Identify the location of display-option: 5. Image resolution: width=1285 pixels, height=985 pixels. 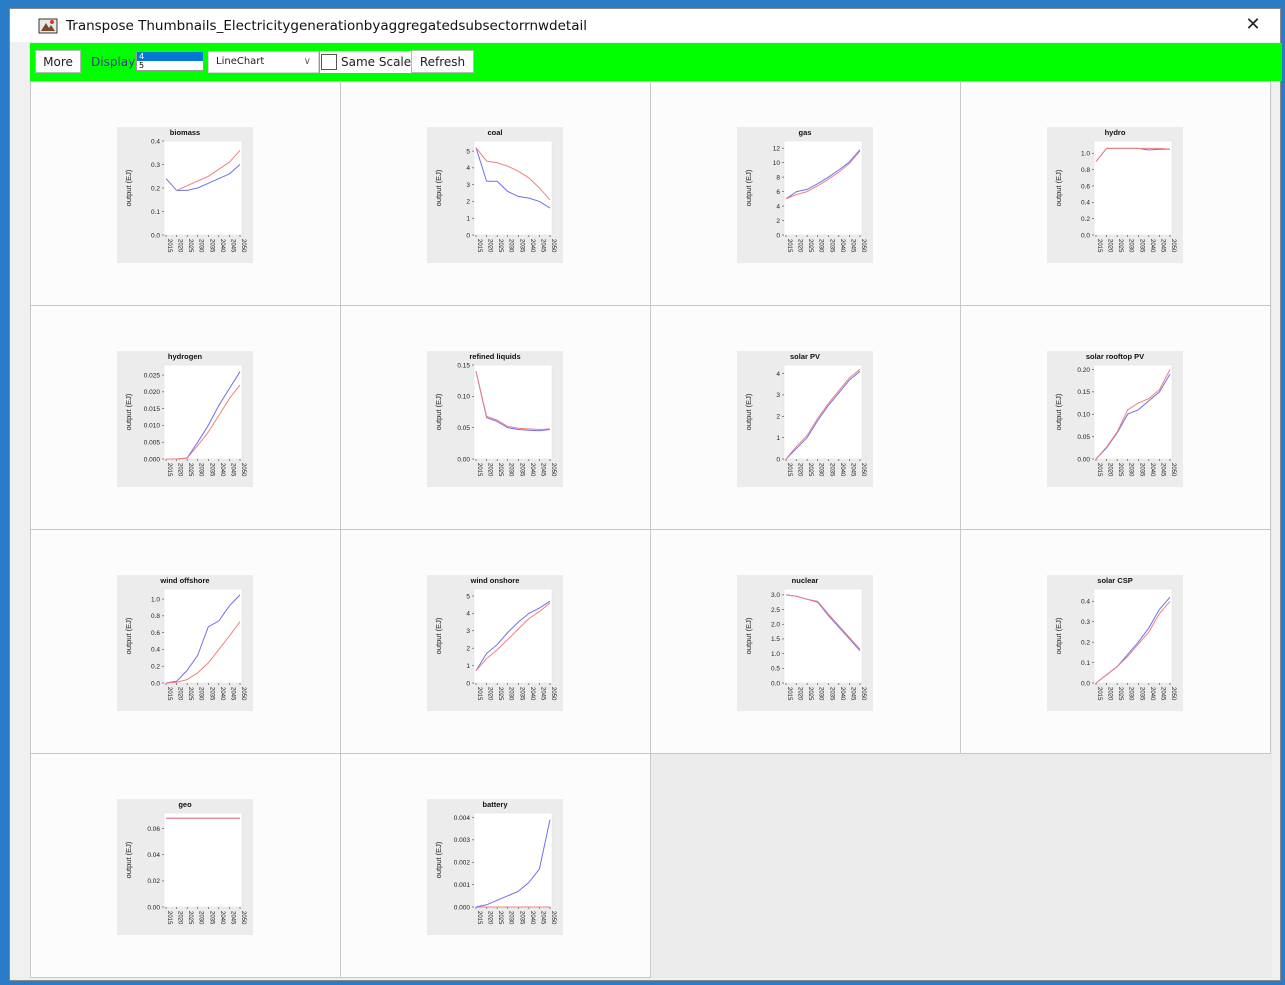
(170, 65).